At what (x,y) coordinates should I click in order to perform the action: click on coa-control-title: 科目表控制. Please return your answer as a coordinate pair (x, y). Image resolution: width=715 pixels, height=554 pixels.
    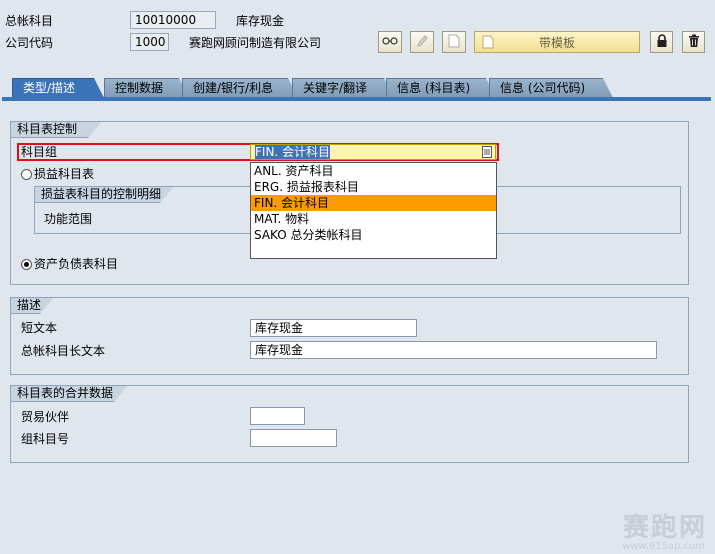
    Looking at the image, I should click on (56, 129).